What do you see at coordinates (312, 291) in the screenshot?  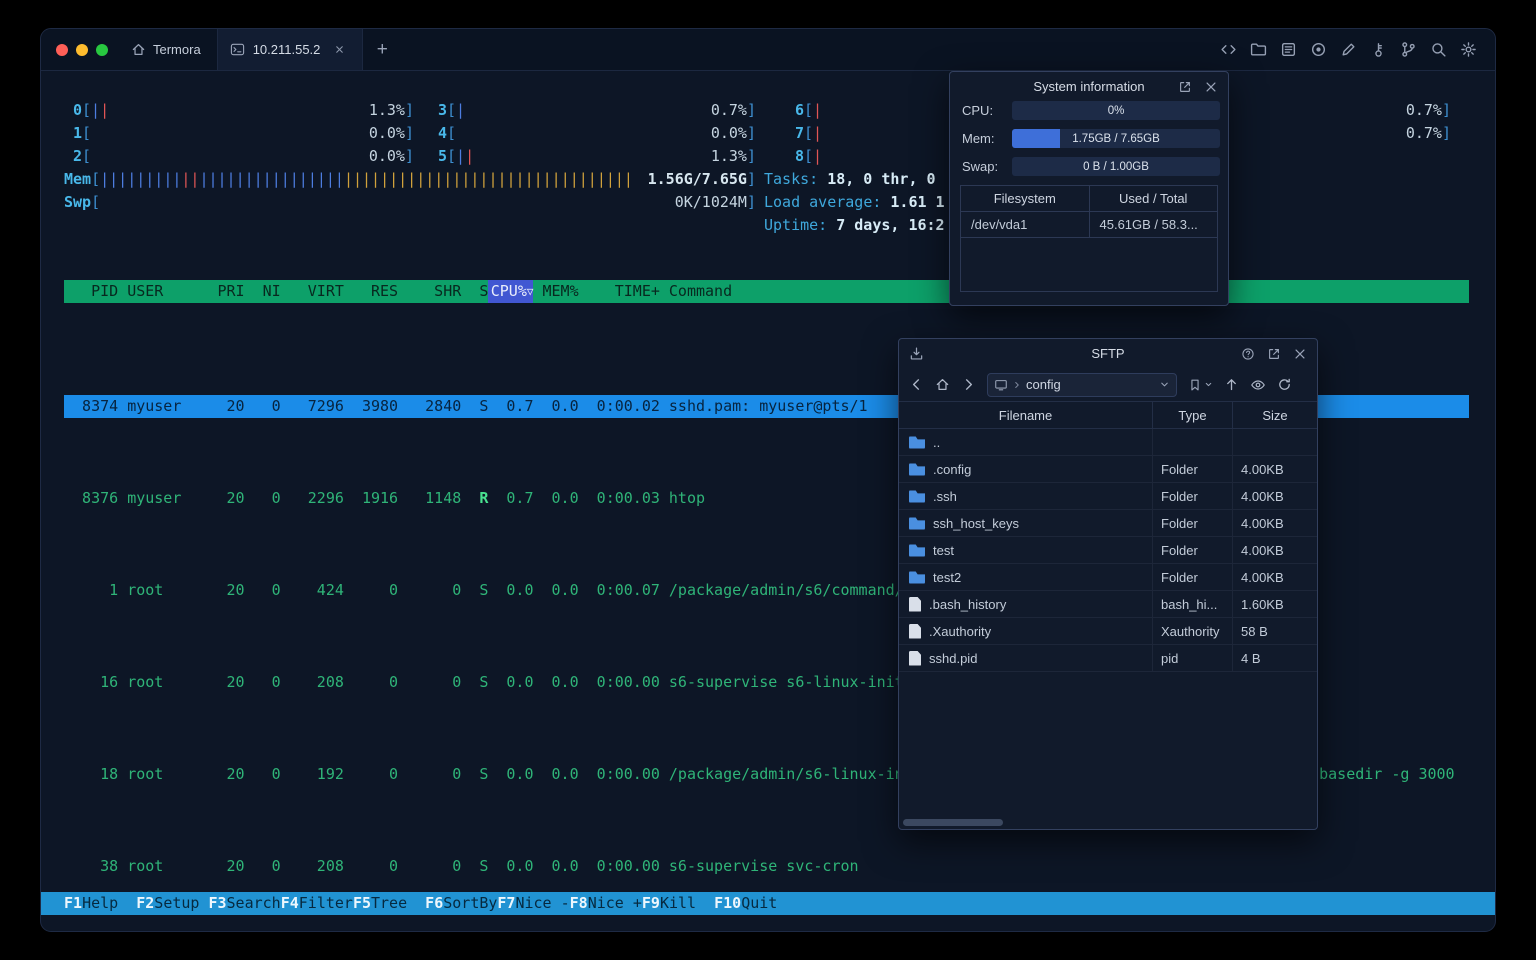 I see `column-virt: VIRT` at bounding box center [312, 291].